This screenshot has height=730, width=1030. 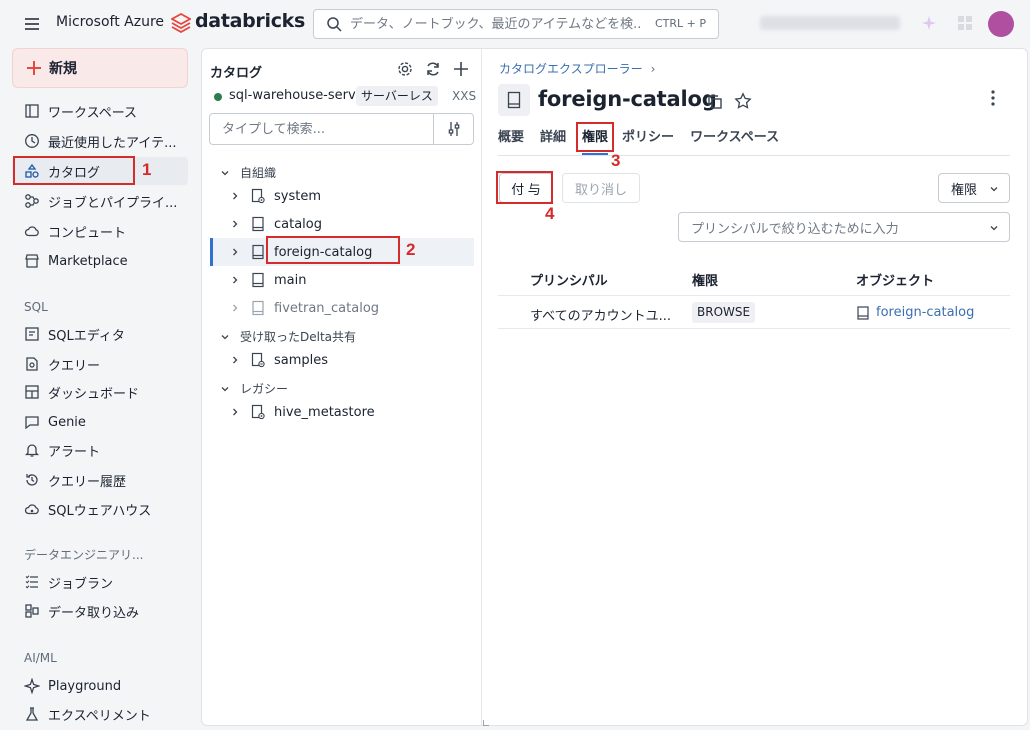 I want to click on annotation-number-3: 3, so click(x=616, y=160).